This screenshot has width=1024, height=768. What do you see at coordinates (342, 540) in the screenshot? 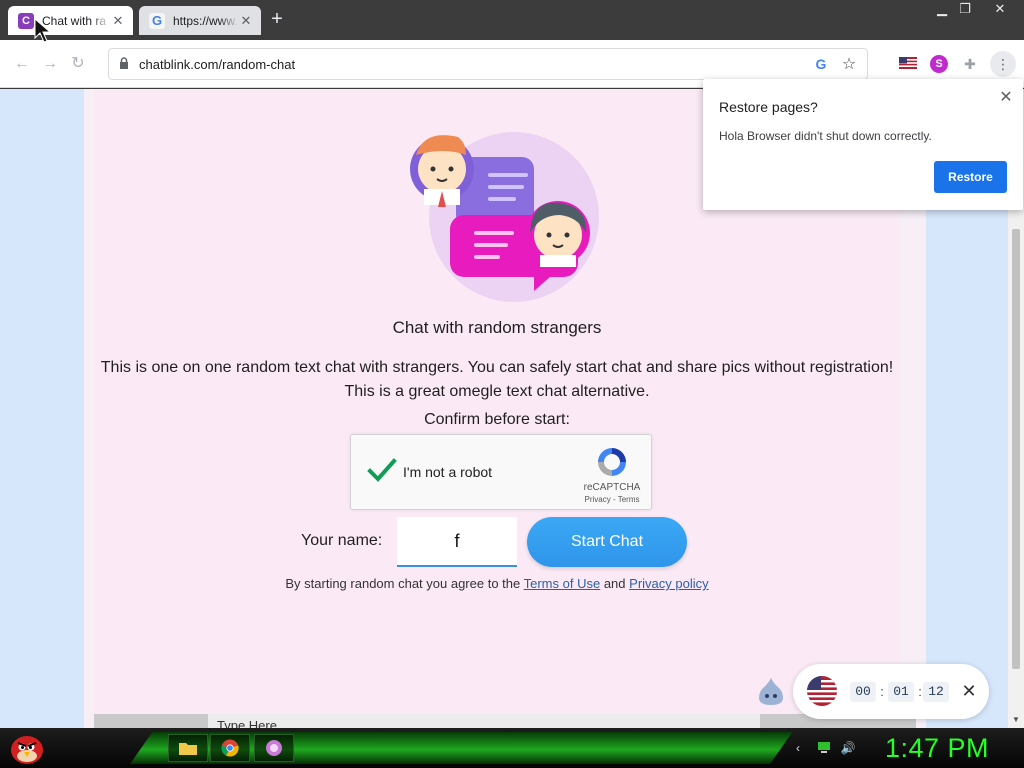
I see `name-label: Your name:` at bounding box center [342, 540].